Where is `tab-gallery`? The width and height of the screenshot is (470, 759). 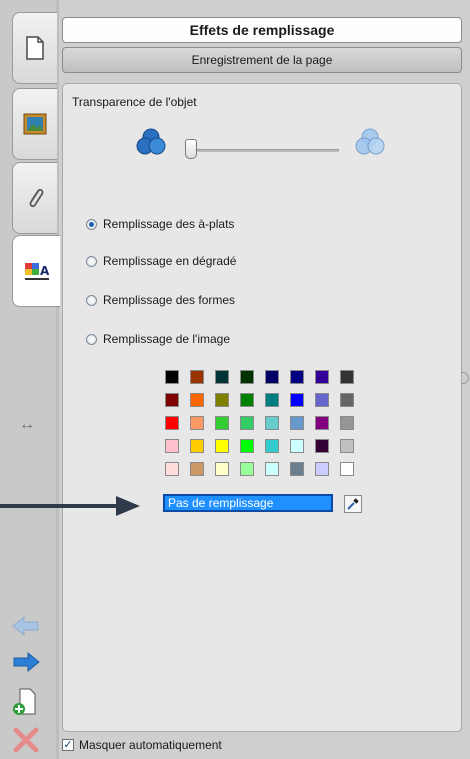
tab-gallery is located at coordinates (34, 124).